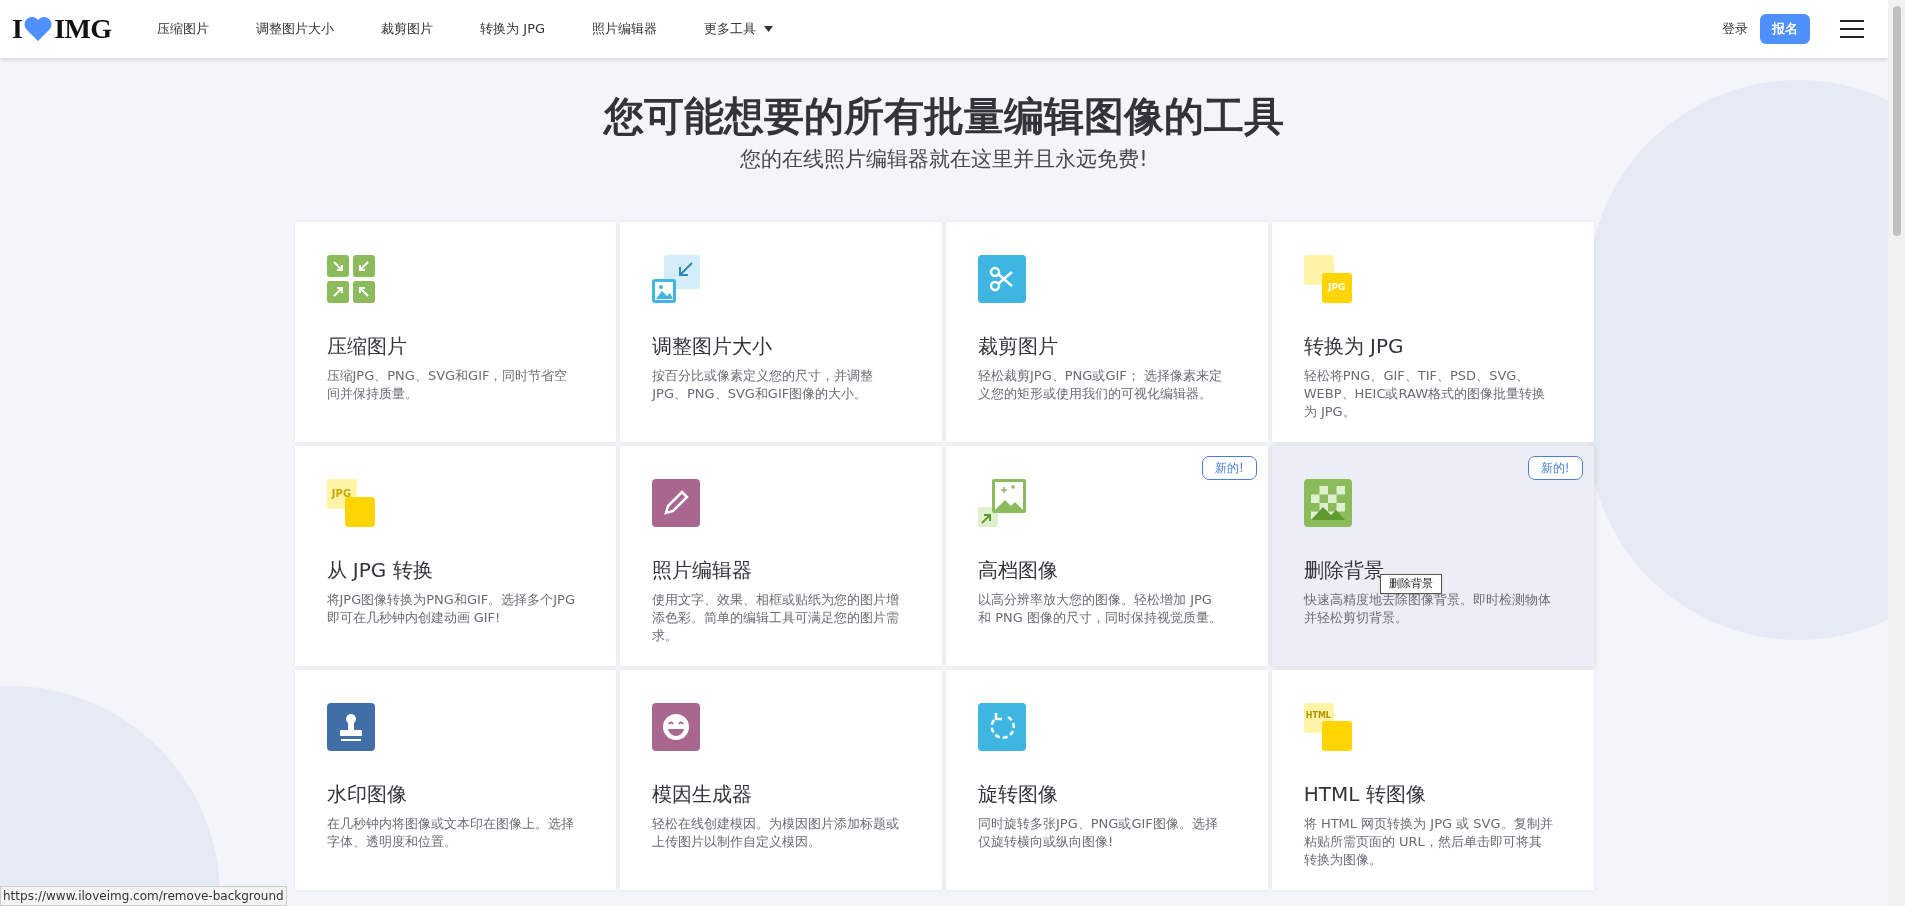  I want to click on tool-title: 裁剪图片, so click(1018, 345).